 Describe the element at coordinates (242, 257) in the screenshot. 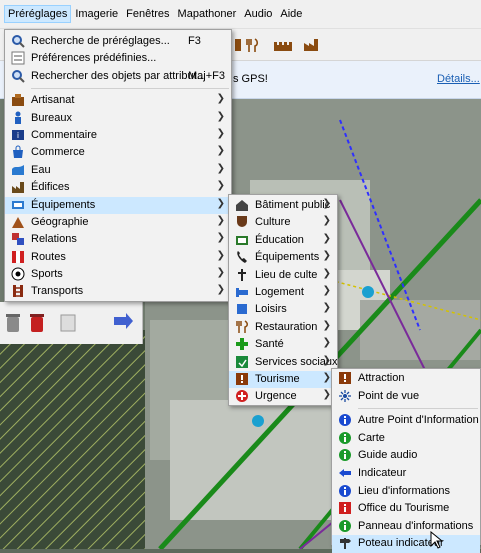

I see `telephone-icon` at that location.